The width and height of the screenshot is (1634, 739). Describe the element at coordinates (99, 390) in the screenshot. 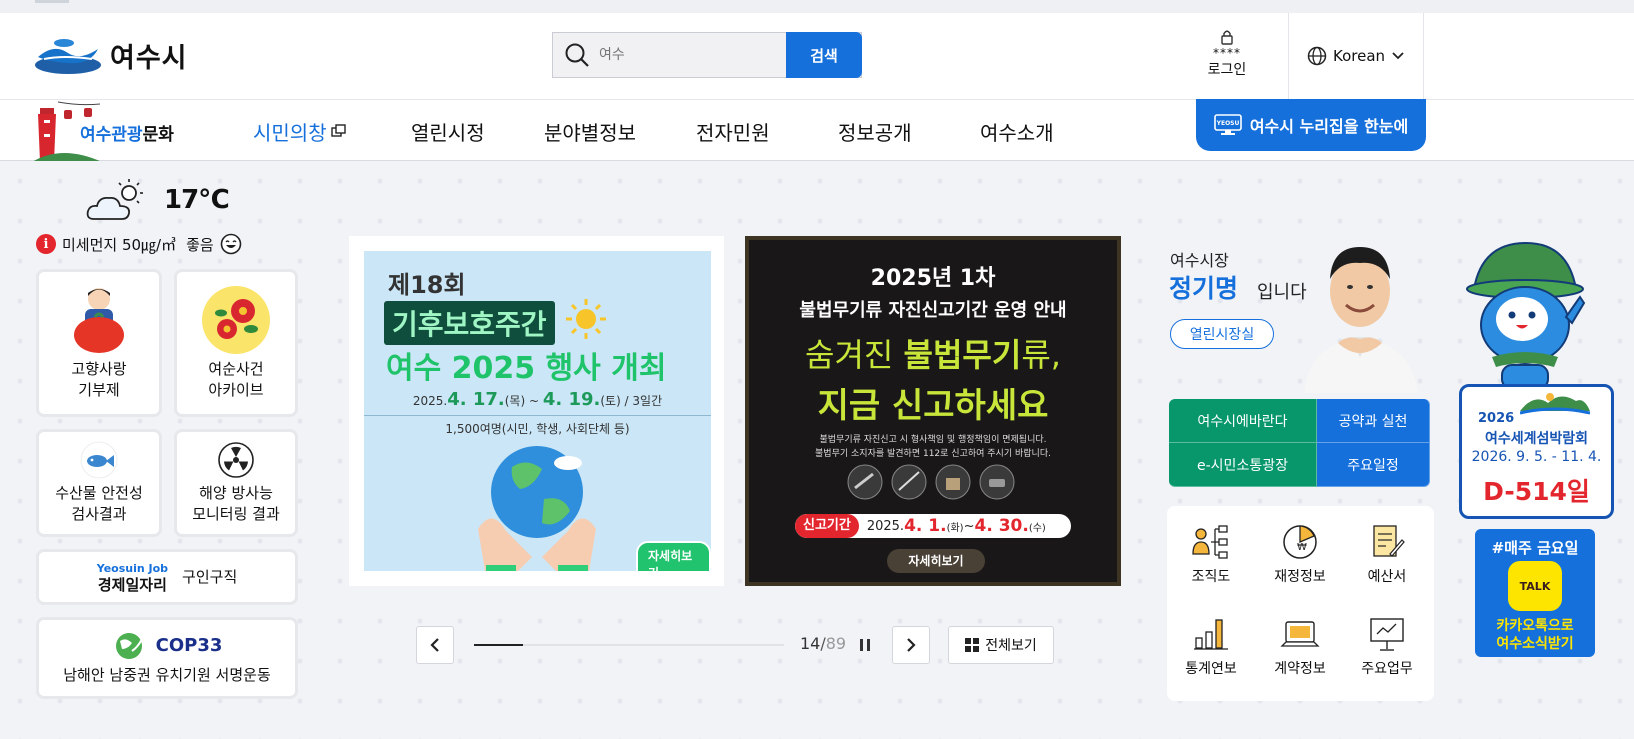

I see `hometown-label-2: 기부제` at that location.